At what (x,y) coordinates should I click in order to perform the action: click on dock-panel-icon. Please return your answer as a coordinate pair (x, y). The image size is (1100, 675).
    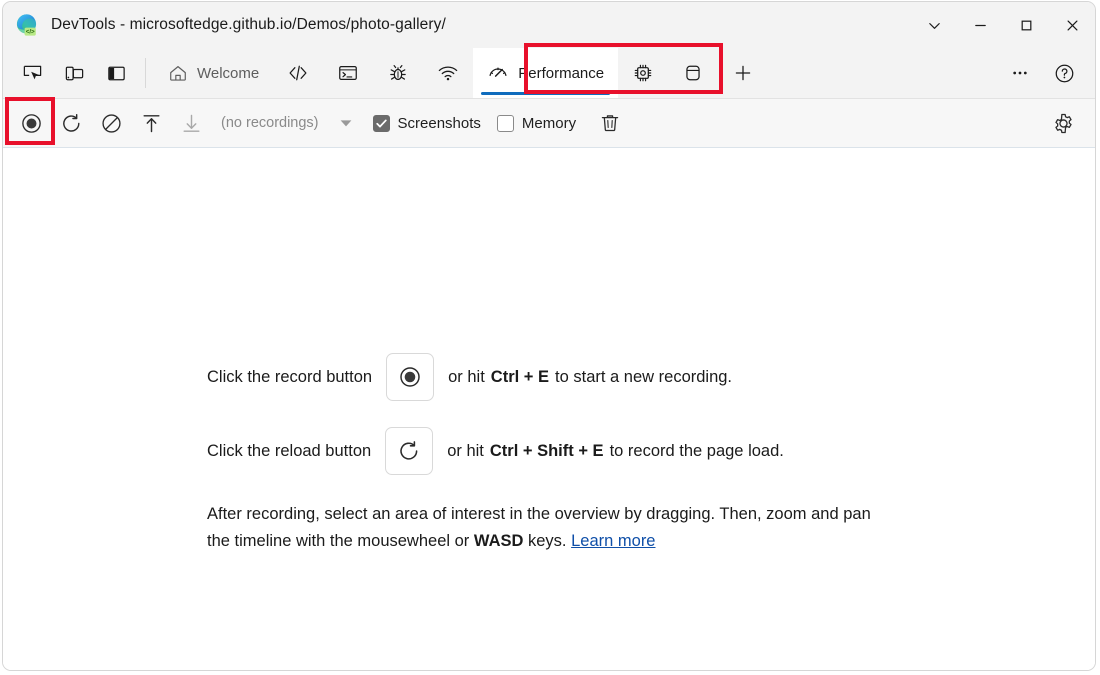
    Looking at the image, I should click on (116, 73).